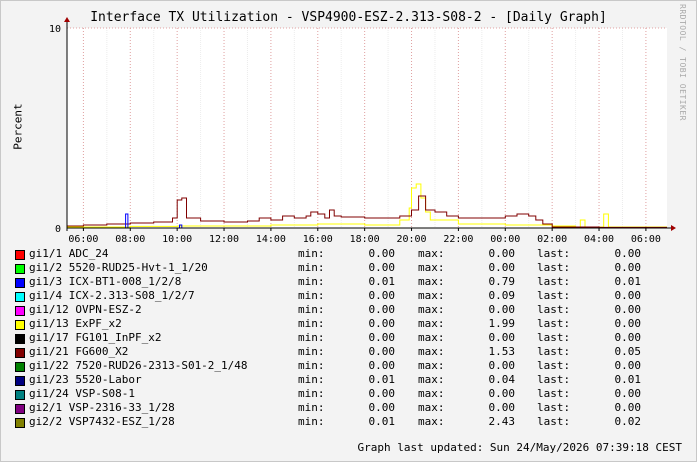 The height and width of the screenshot is (462, 697). Describe the element at coordinates (673, 228) in the screenshot. I see `x-axis-arrow` at that location.